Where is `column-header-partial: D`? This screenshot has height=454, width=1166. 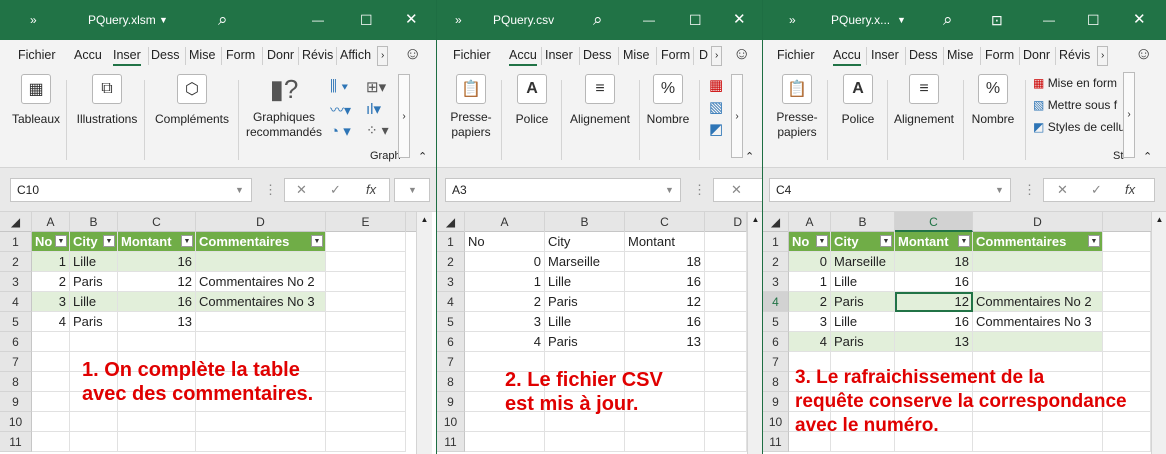
column-header-partial: D is located at coordinates (726, 222).